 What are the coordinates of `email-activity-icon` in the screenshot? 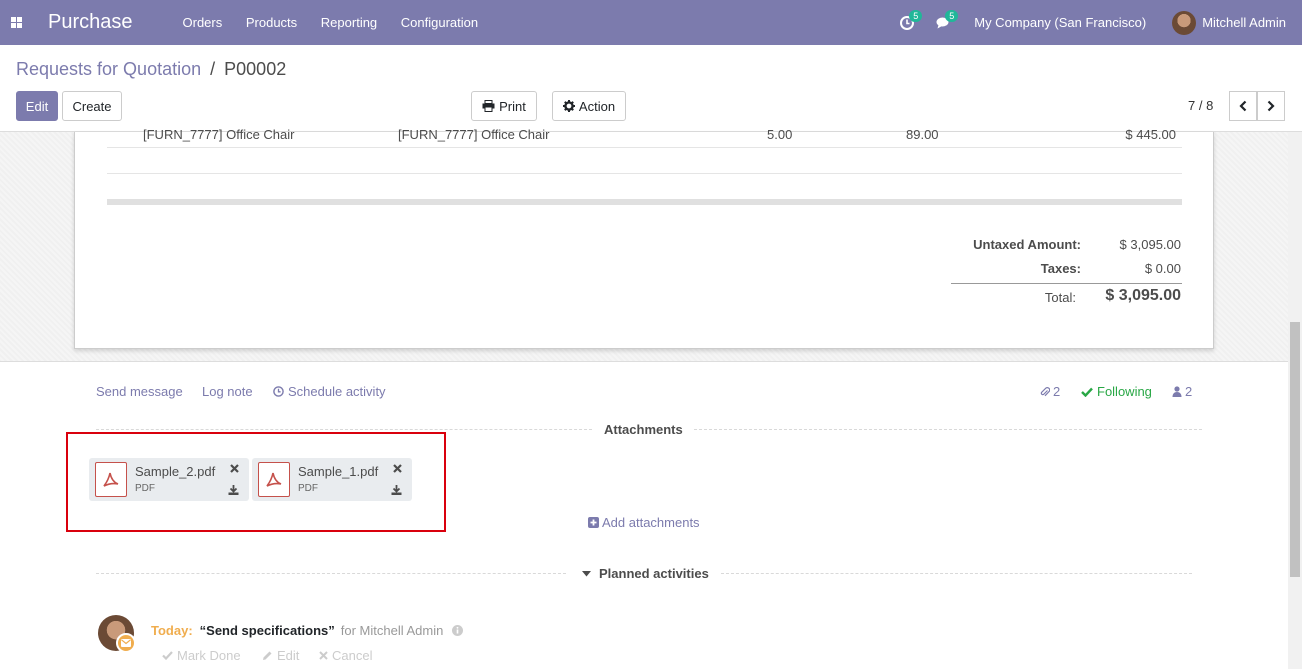 It's located at (126, 643).